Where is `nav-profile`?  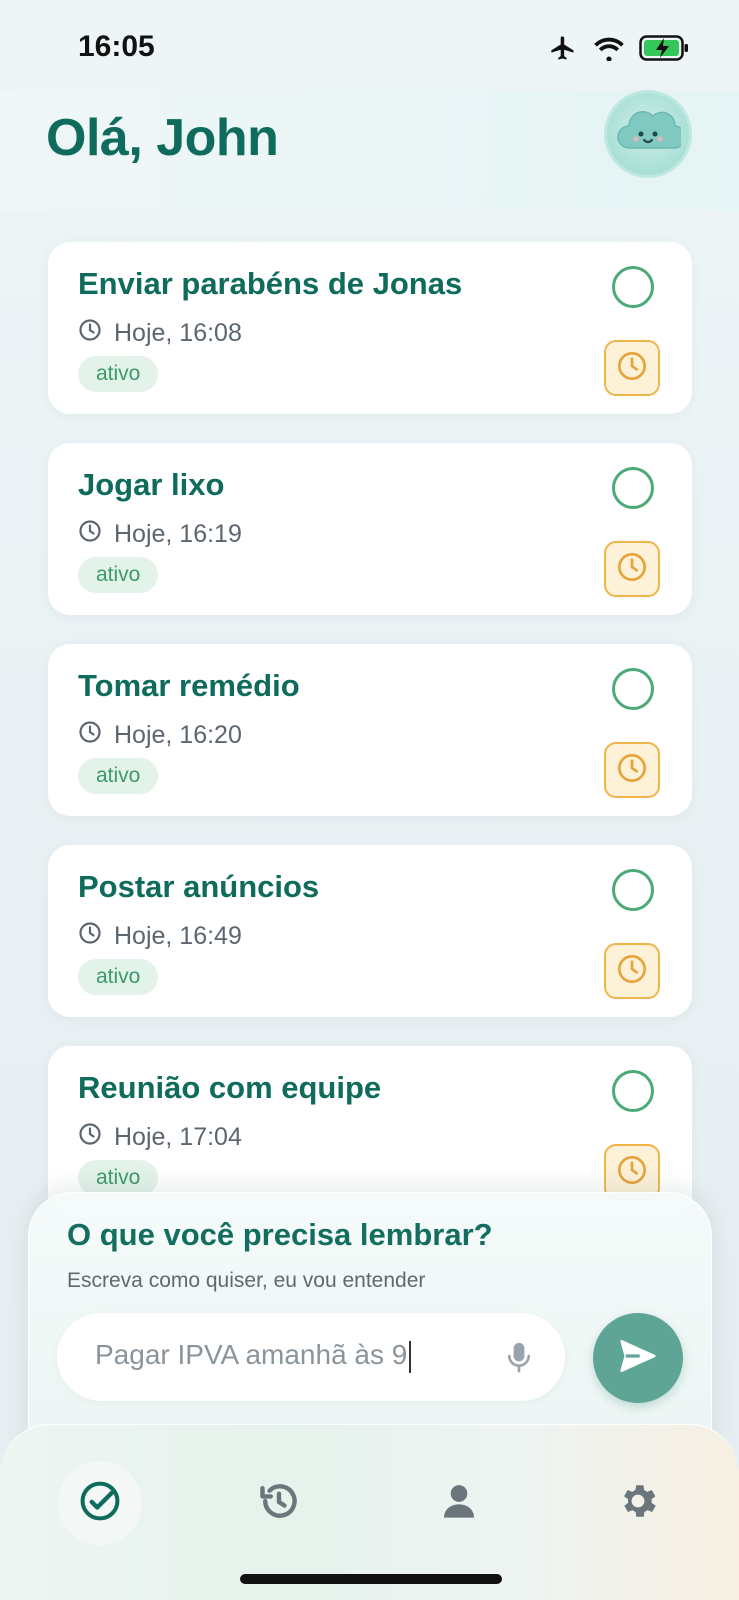
nav-profile is located at coordinates (459, 1503).